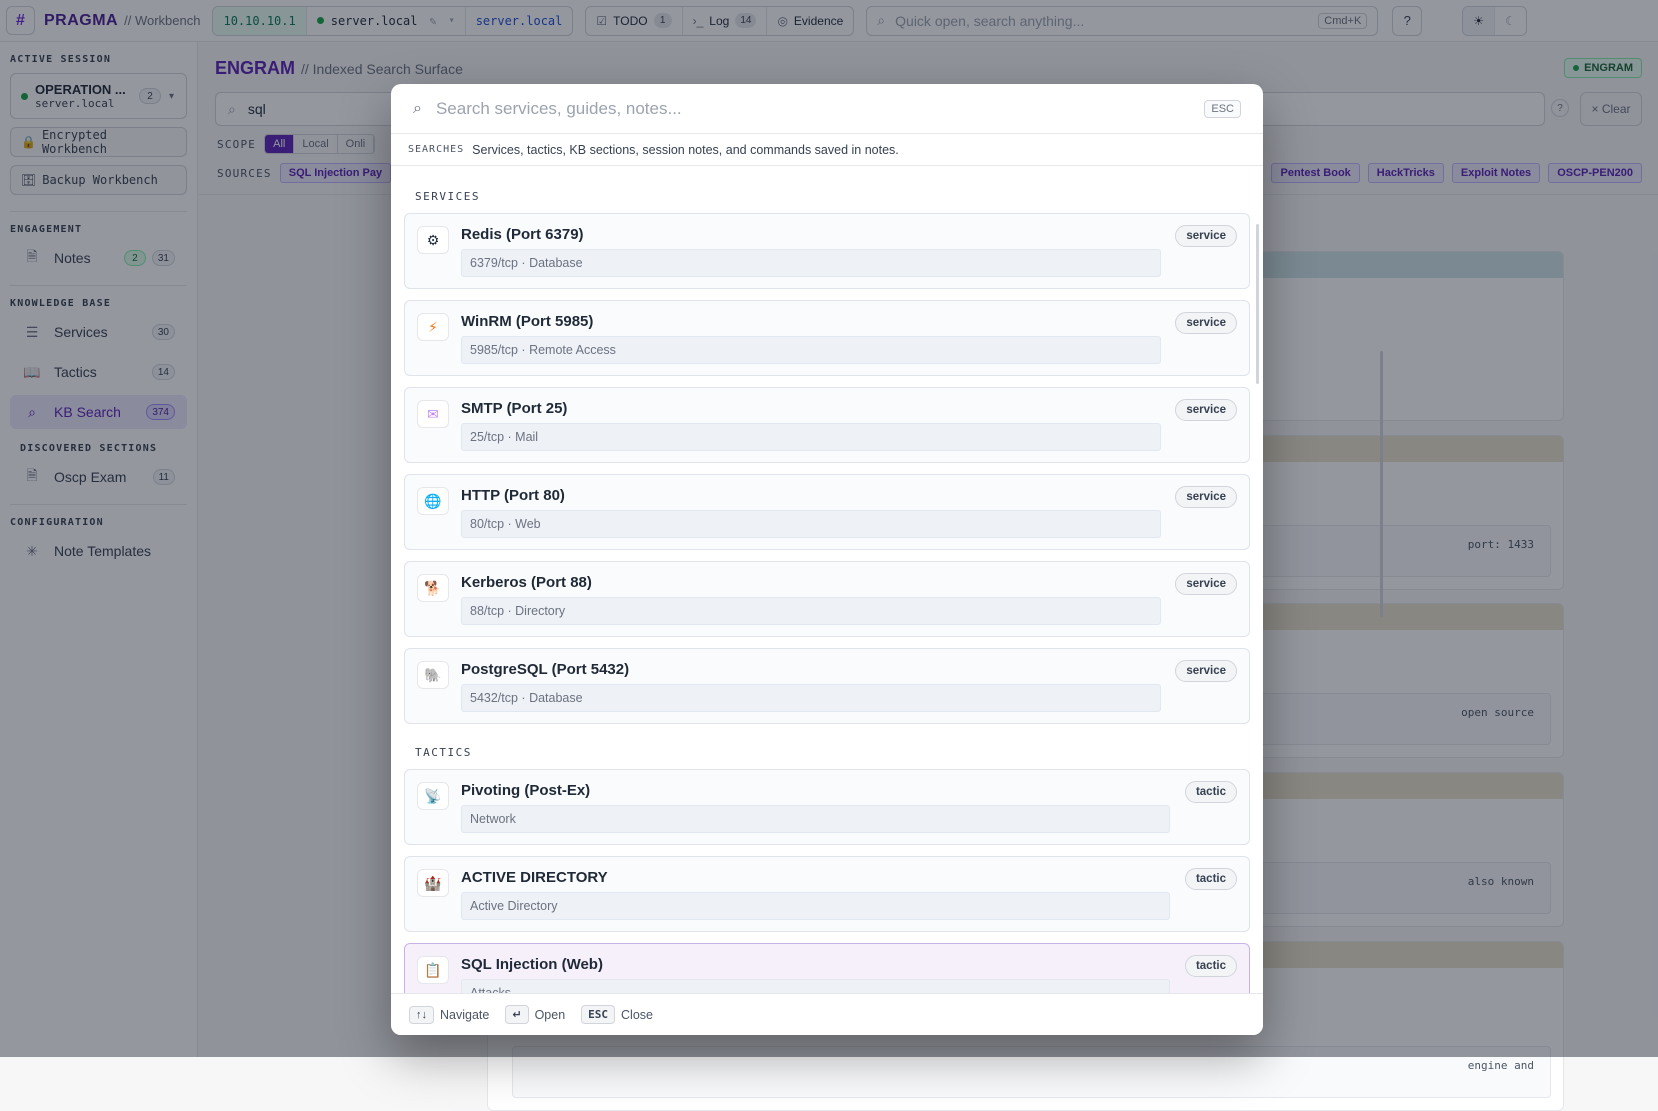 The height and width of the screenshot is (1111, 1658). What do you see at coordinates (598, 1014) in the screenshot?
I see `close-key: ESC` at bounding box center [598, 1014].